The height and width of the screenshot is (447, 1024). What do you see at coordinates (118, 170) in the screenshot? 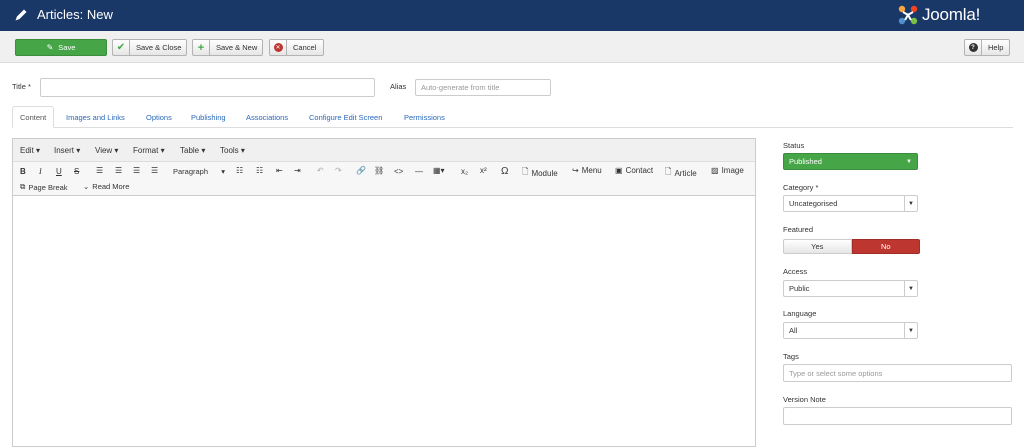
I see `align-center-icon: ☰` at bounding box center [118, 170].